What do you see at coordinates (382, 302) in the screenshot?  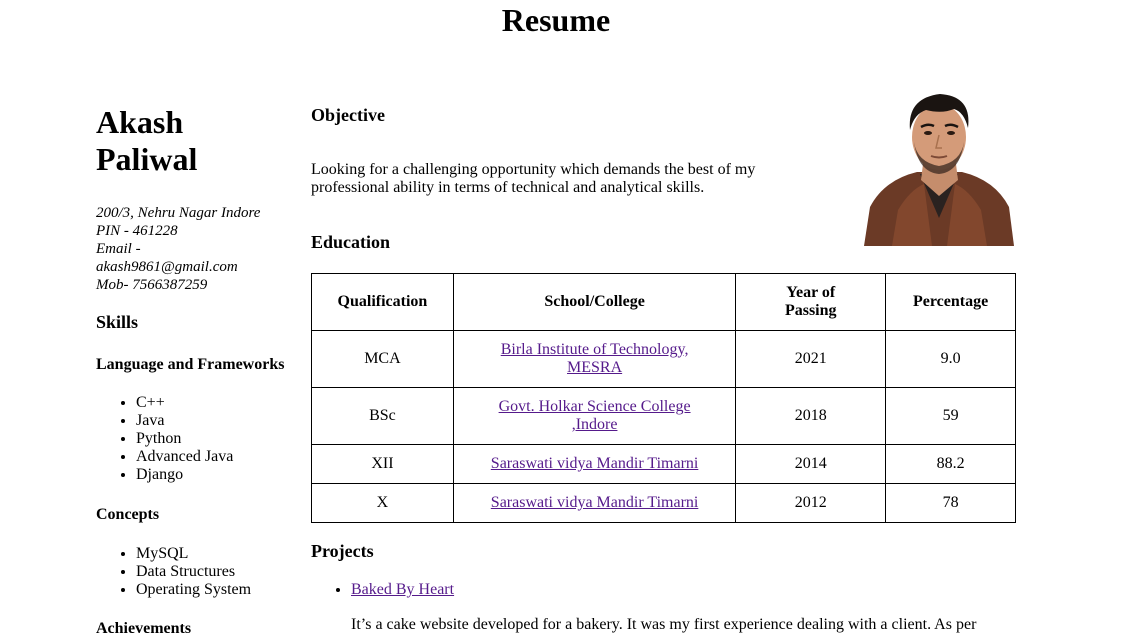 I see `column-header-qualification: Qualification` at bounding box center [382, 302].